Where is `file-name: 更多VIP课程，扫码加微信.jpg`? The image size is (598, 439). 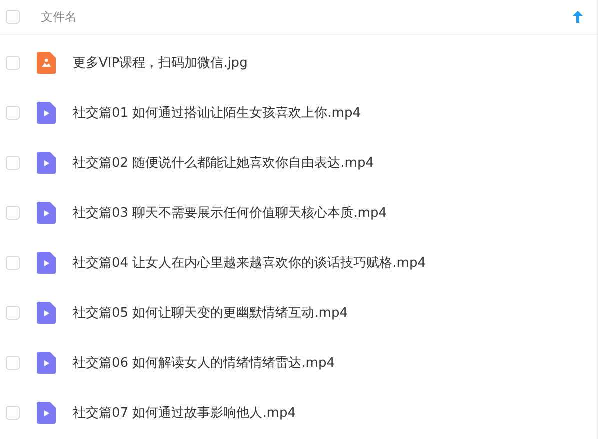 file-name: 更多VIP课程，扫码加微信.jpg is located at coordinates (160, 63).